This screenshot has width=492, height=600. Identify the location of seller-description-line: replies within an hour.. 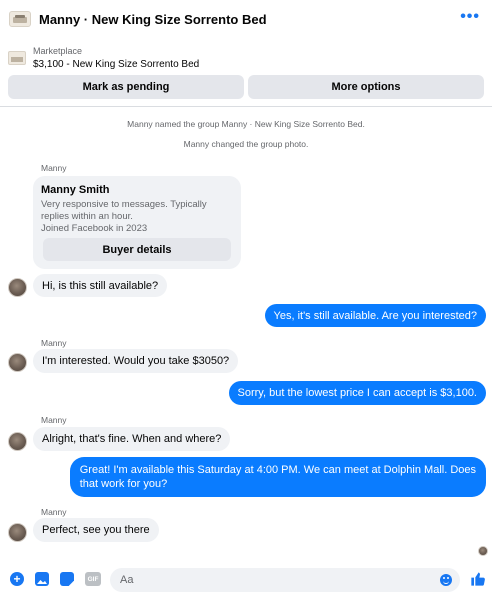
(87, 216).